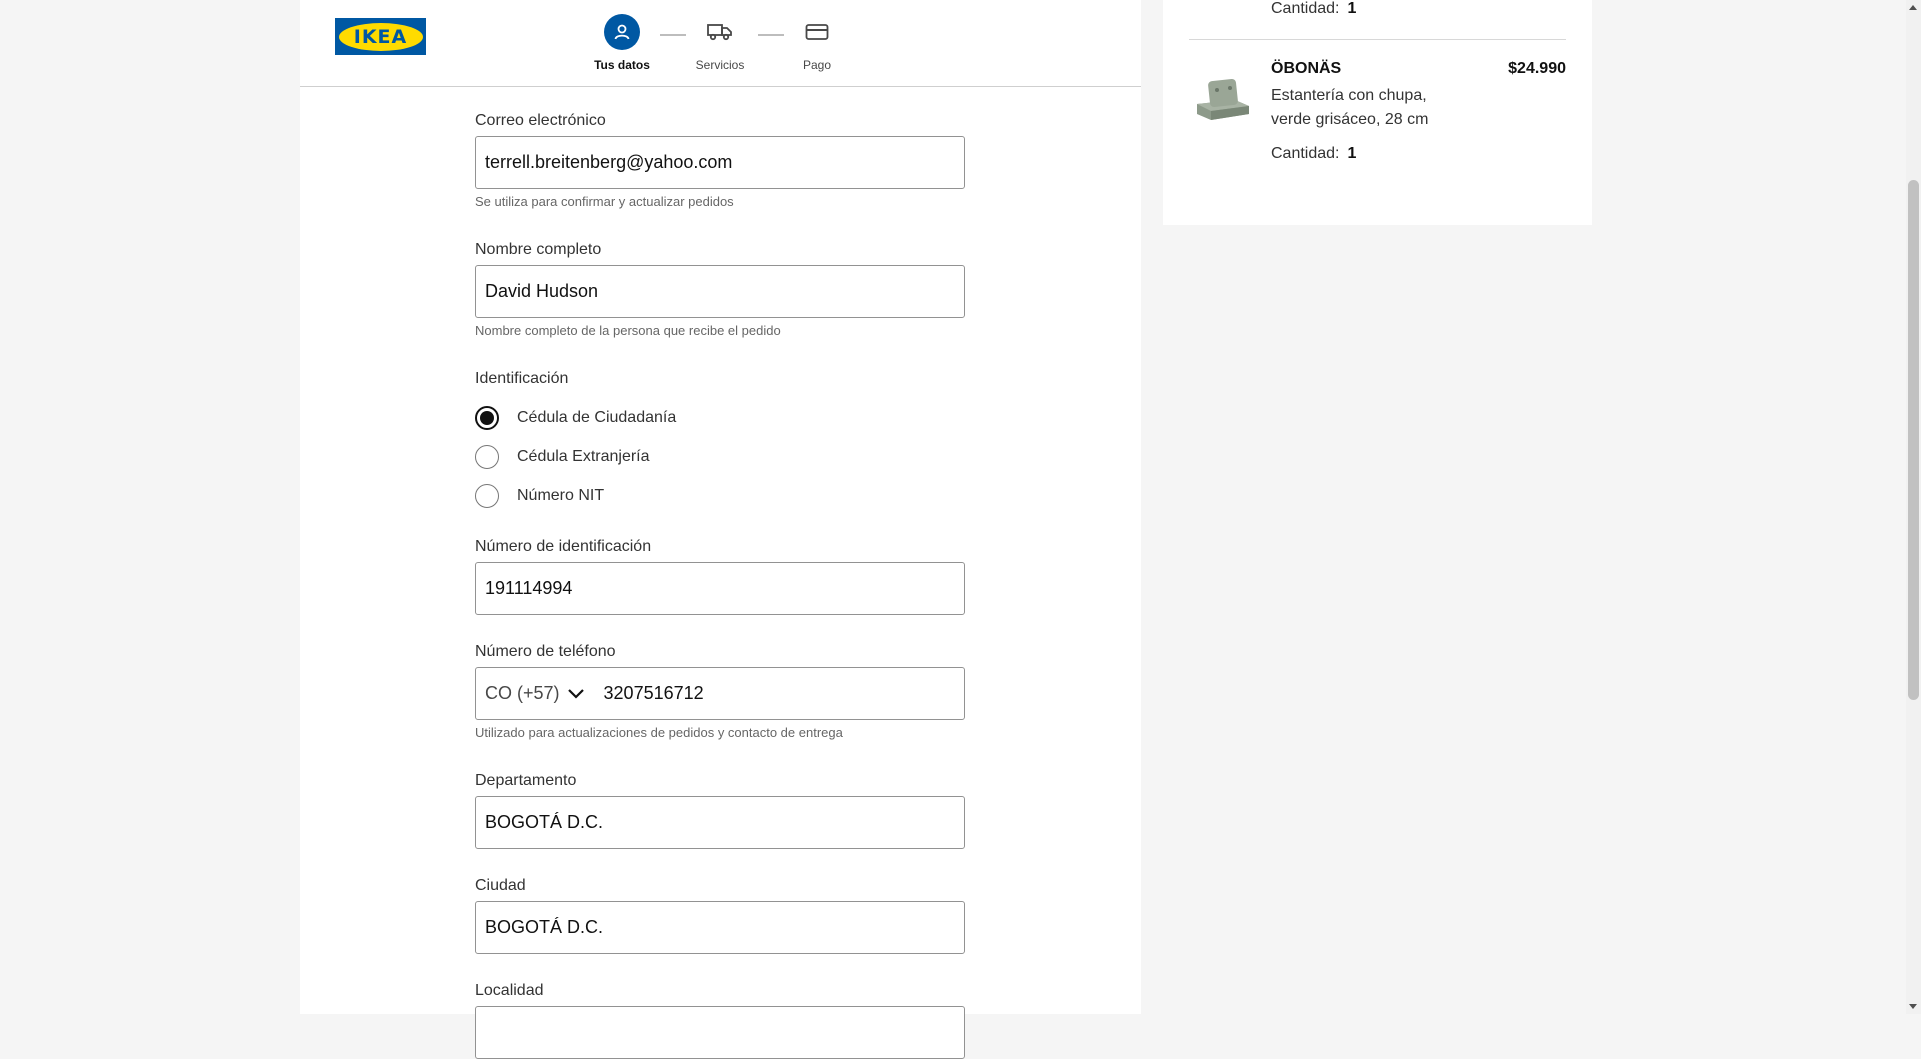  I want to click on email-field: terrell.breitenberg@yahoo.com, so click(720, 162).